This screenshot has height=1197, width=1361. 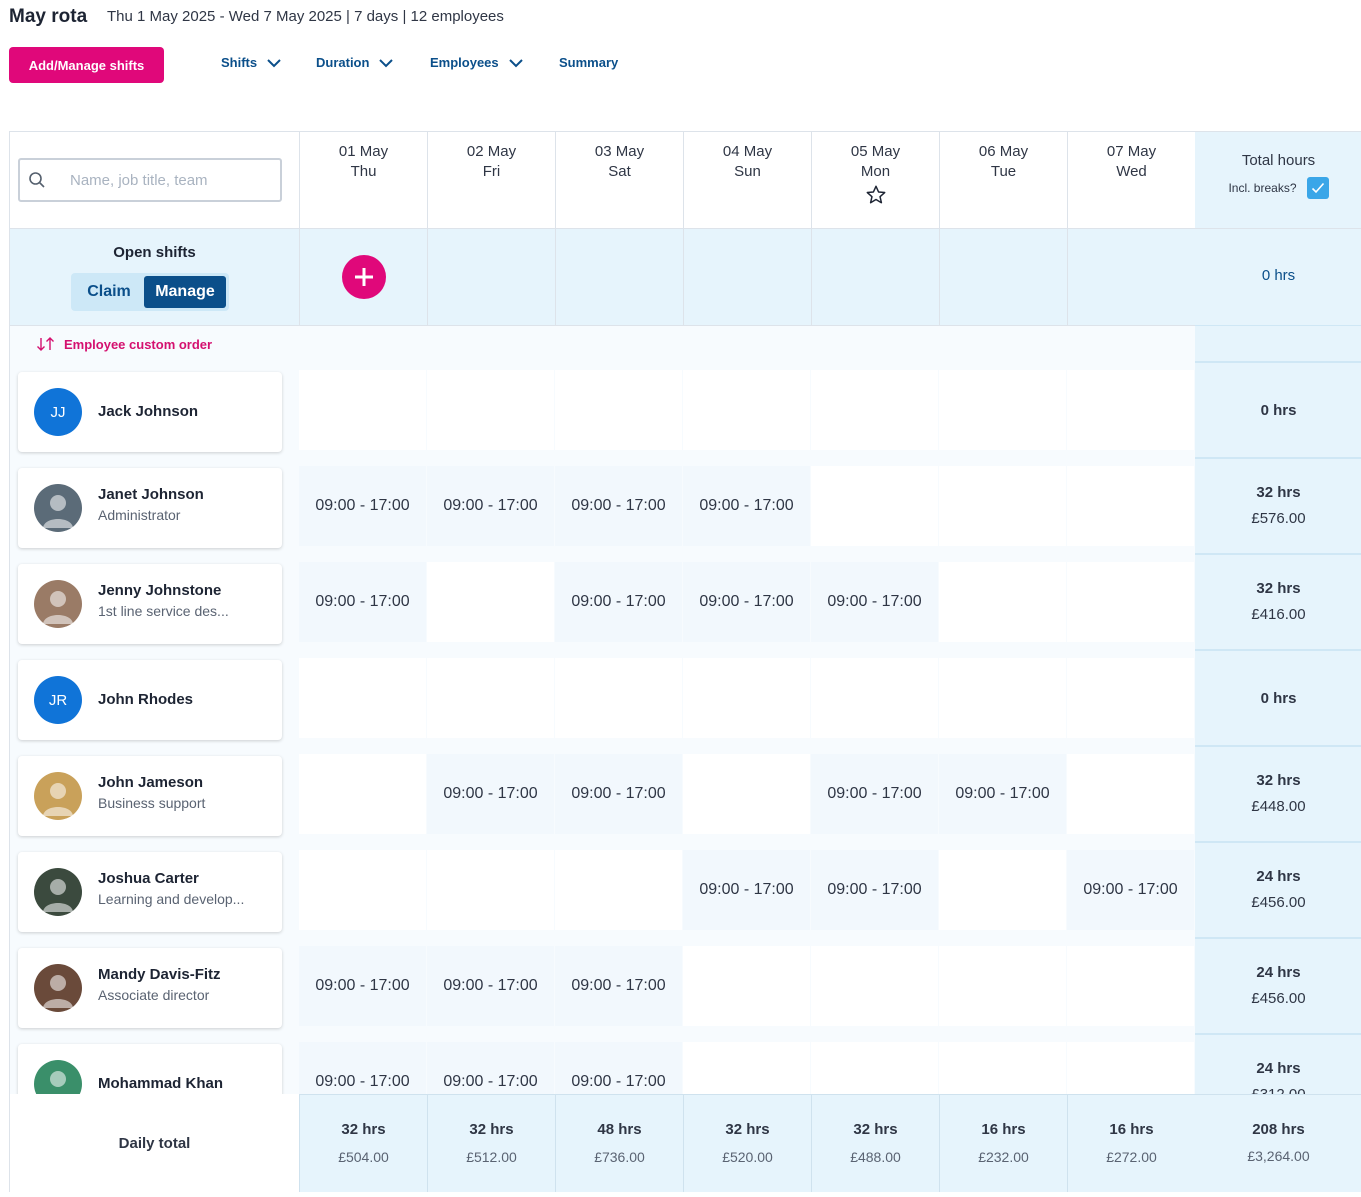 What do you see at coordinates (185, 292) in the screenshot?
I see `manage-button: Manage` at bounding box center [185, 292].